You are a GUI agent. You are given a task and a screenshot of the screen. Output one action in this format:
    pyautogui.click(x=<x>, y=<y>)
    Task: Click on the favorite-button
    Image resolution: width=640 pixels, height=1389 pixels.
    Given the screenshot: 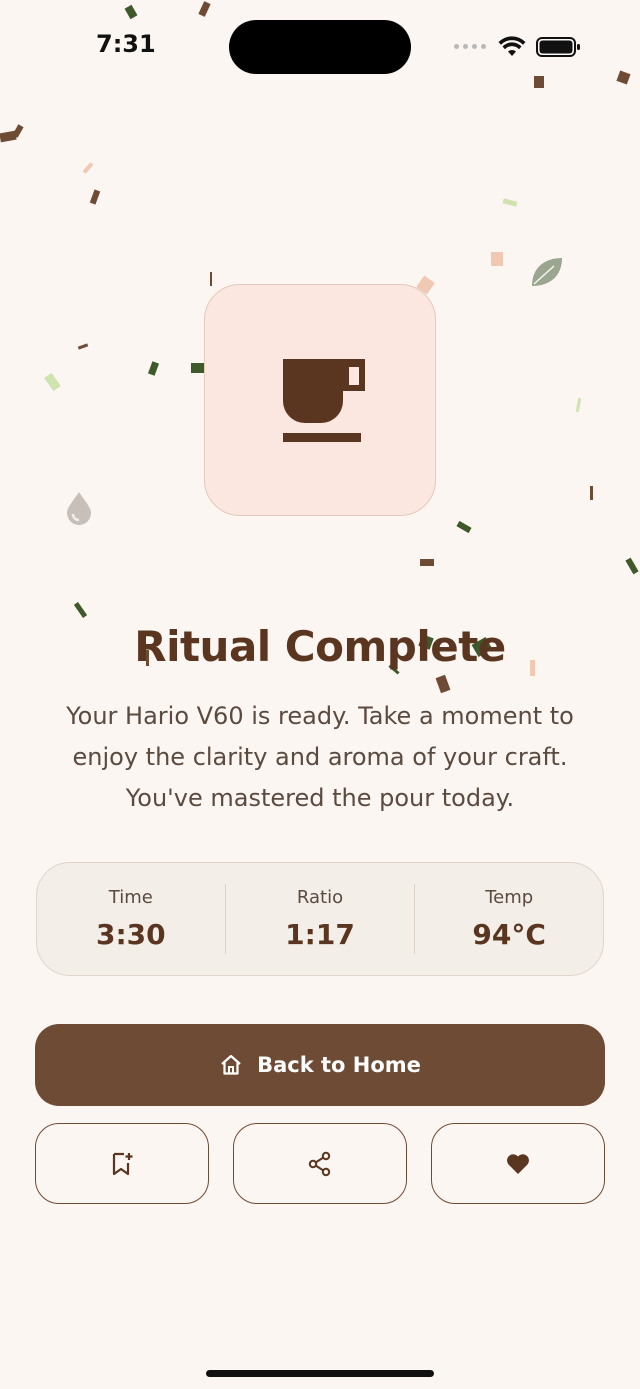 What is the action you would take?
    pyautogui.click(x=518, y=1163)
    